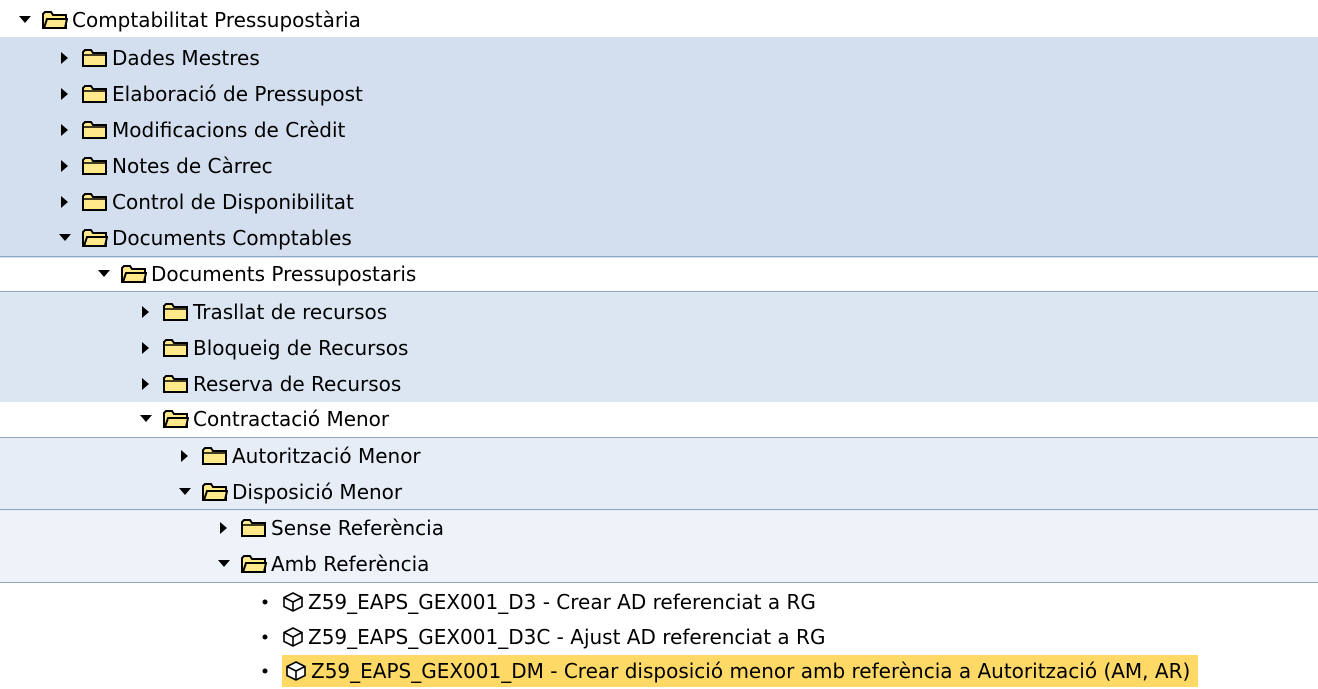  Describe the element at coordinates (659, 58) in the screenshot. I see `tree-node-dades-mestres: Dades Mestres` at that location.